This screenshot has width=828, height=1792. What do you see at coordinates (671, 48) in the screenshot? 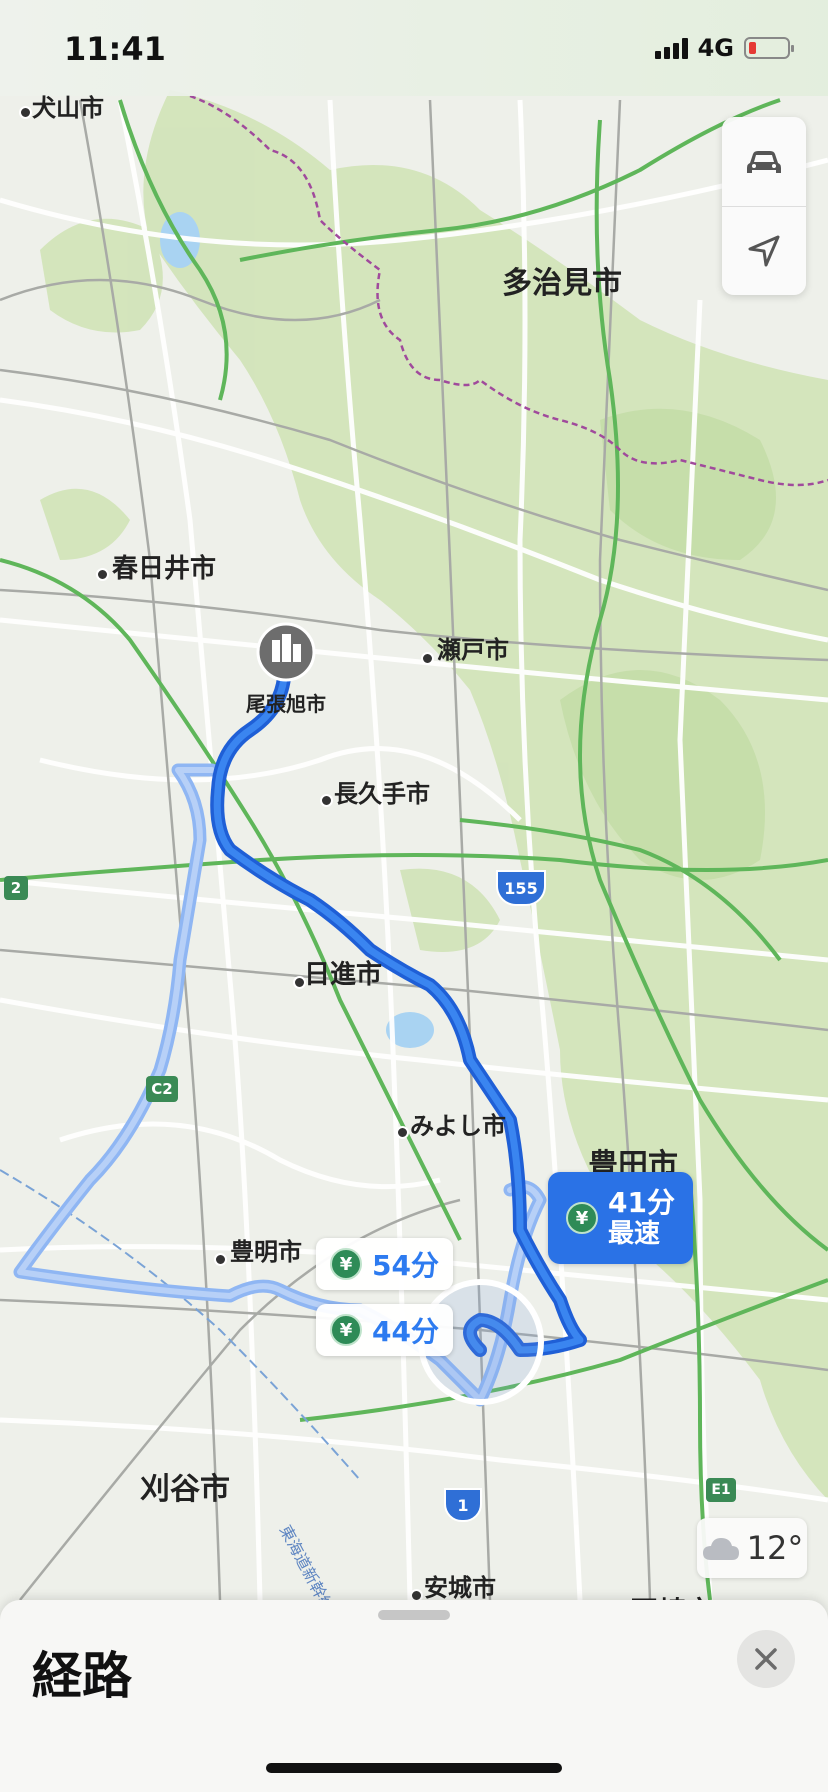
I see `cell-signal-icon` at bounding box center [671, 48].